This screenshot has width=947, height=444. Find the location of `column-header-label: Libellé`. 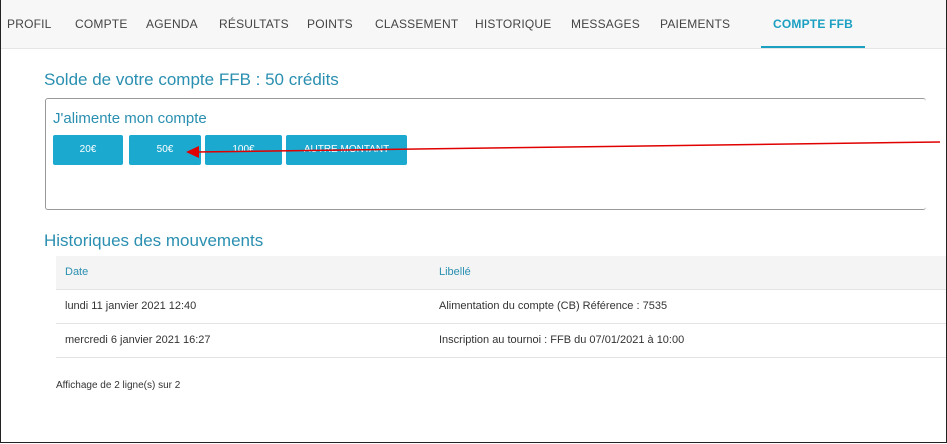

column-header-label: Libellé is located at coordinates (455, 272).